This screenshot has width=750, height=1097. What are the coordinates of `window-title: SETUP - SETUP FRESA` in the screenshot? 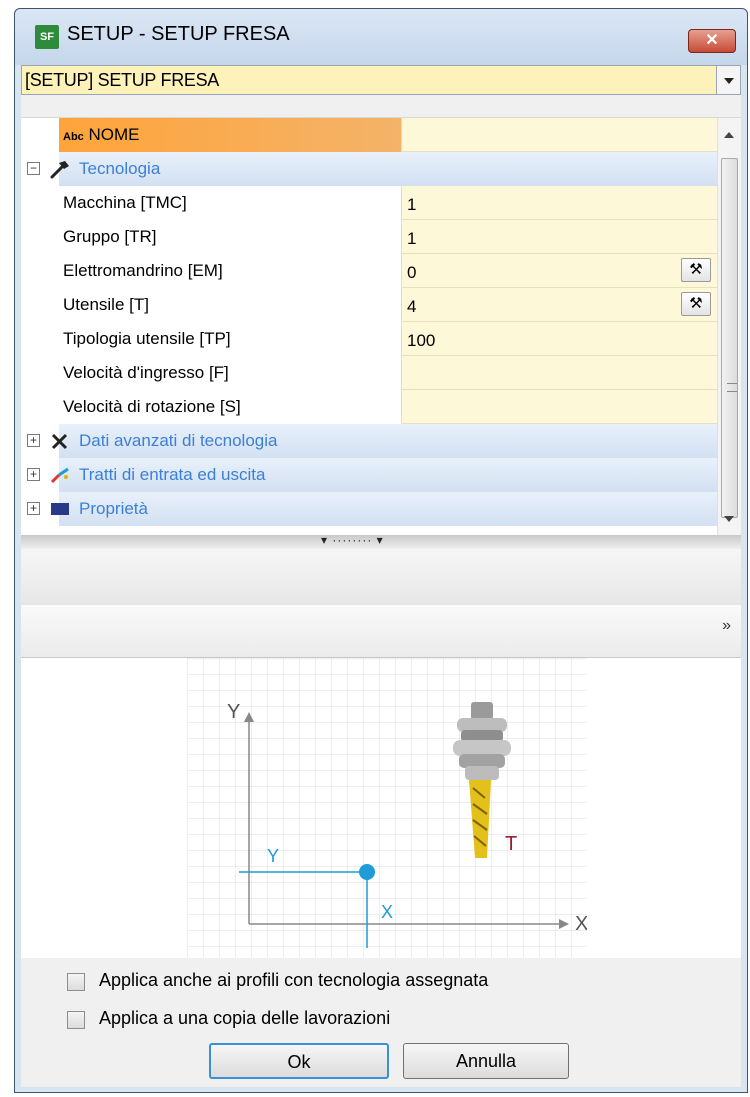 It's located at (178, 34).